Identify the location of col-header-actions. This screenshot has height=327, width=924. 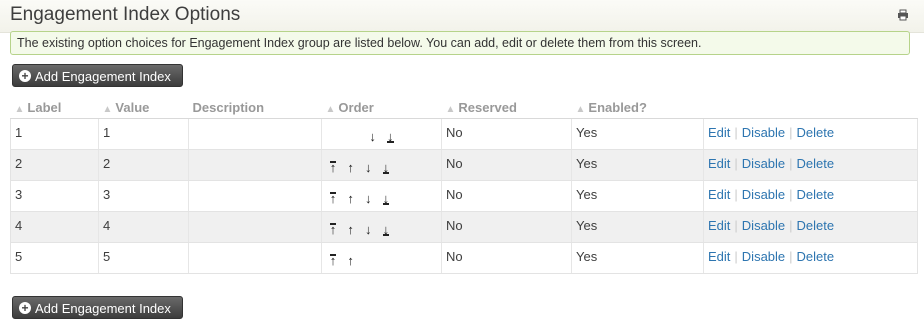
(810, 108).